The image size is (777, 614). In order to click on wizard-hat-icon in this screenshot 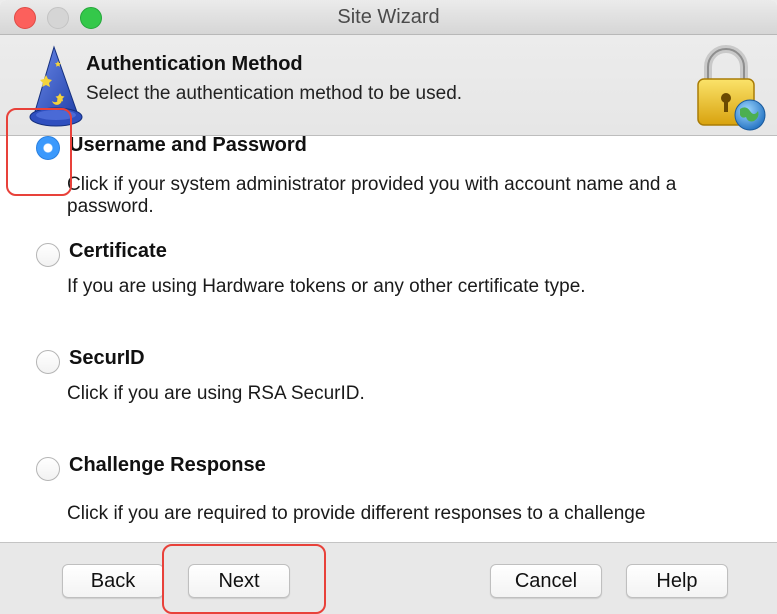, I will do `click(56, 86)`.